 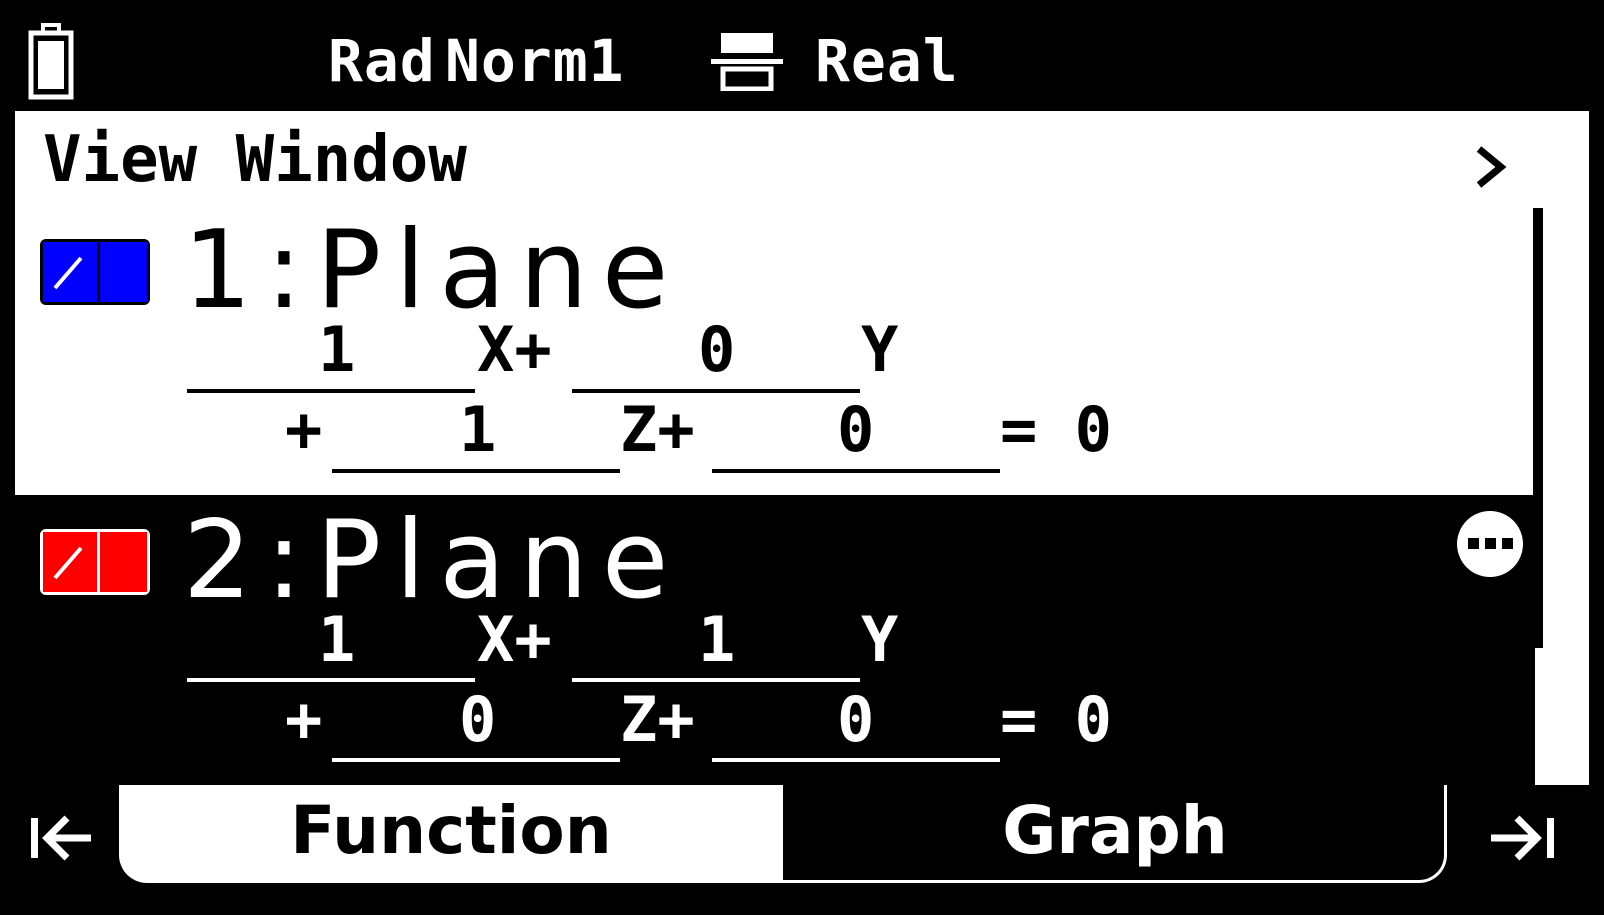 What do you see at coordinates (382, 61) in the screenshot?
I see `angle-mode-indicator: Rad` at bounding box center [382, 61].